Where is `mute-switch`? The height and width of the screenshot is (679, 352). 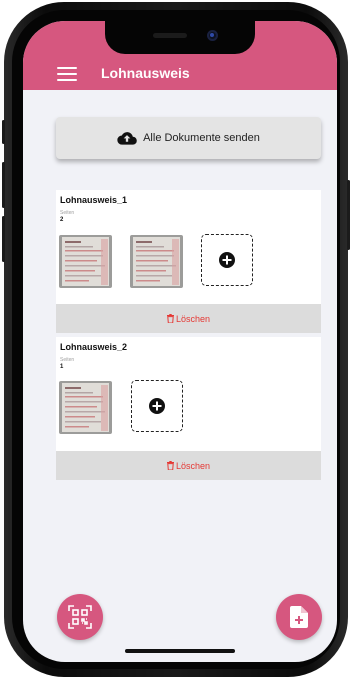
mute-switch is located at coordinates (3, 132).